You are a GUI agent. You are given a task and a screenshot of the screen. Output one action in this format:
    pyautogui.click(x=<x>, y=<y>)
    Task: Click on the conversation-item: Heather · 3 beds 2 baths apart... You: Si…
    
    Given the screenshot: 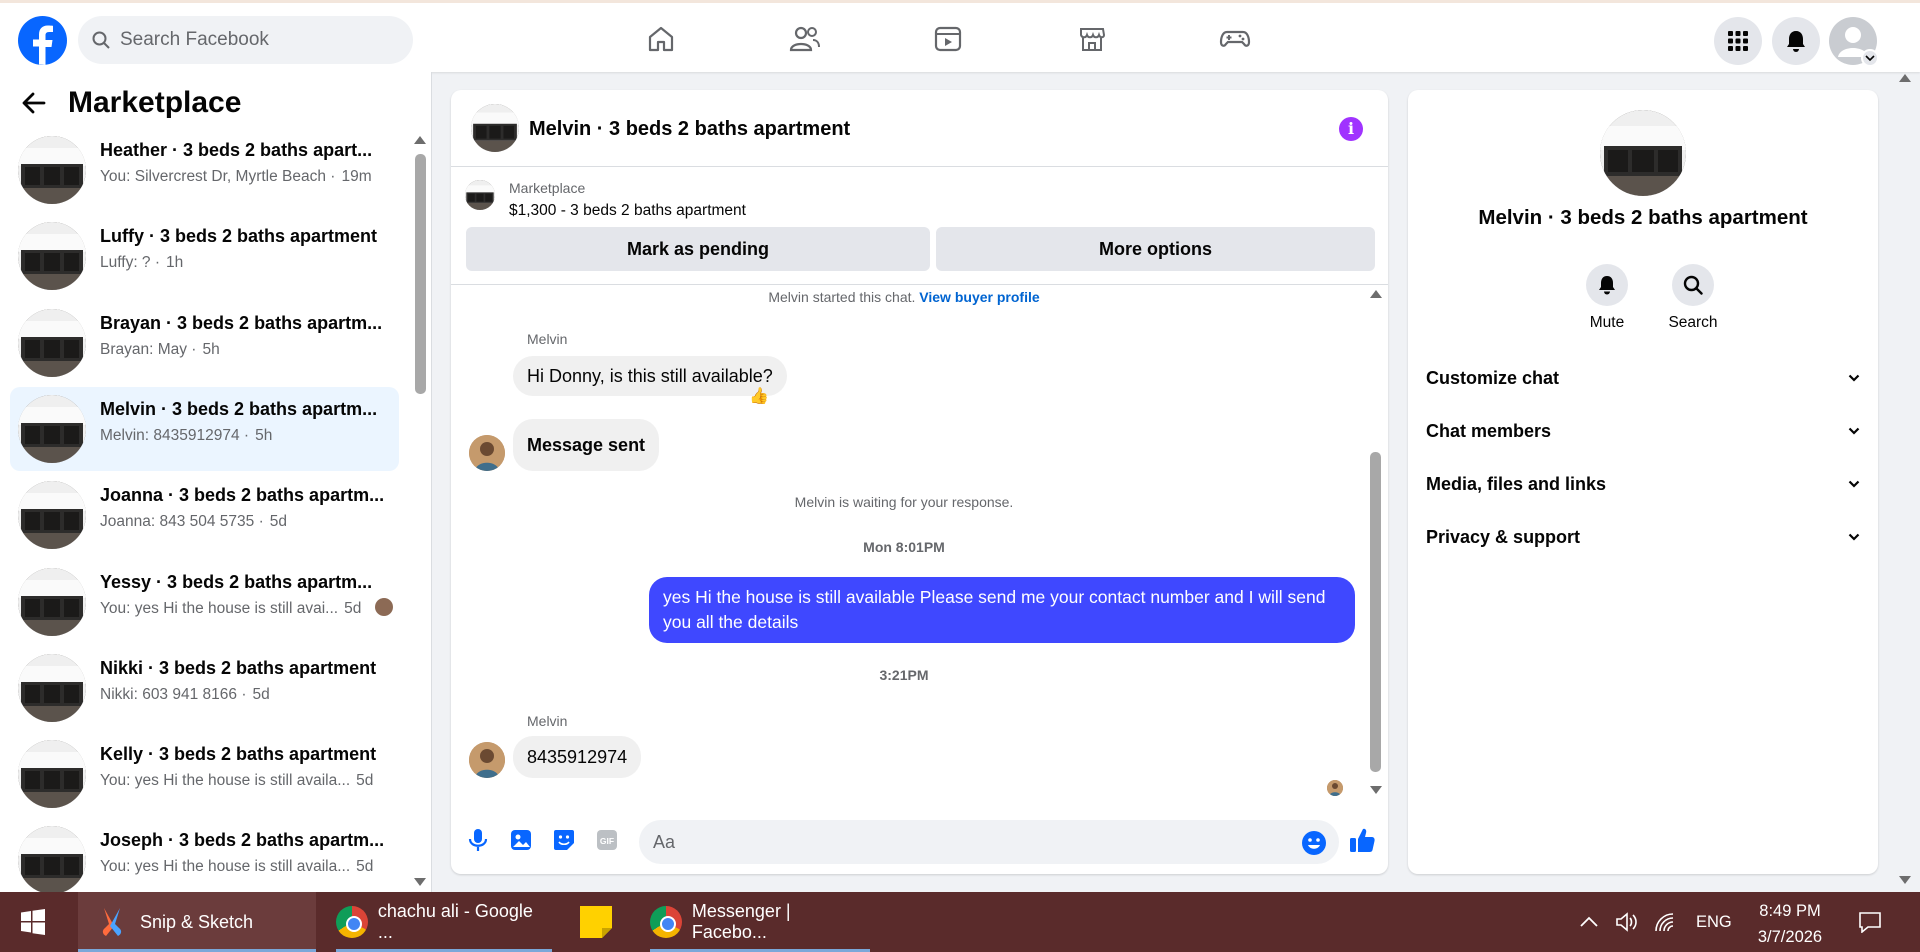 What is the action you would take?
    pyautogui.click(x=204, y=170)
    